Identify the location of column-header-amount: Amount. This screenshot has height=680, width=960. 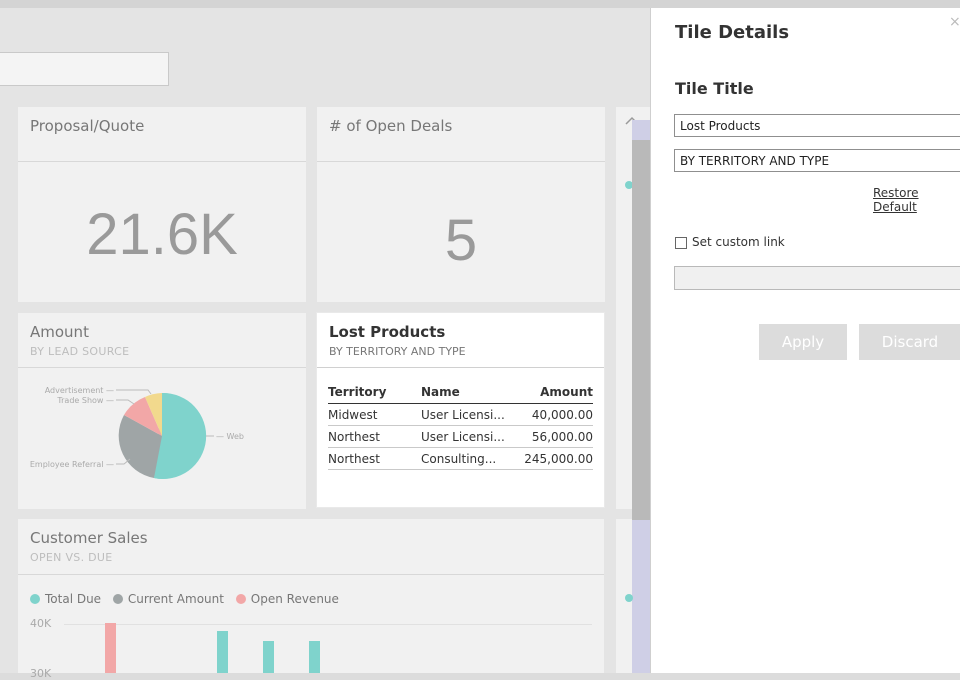
(554, 394).